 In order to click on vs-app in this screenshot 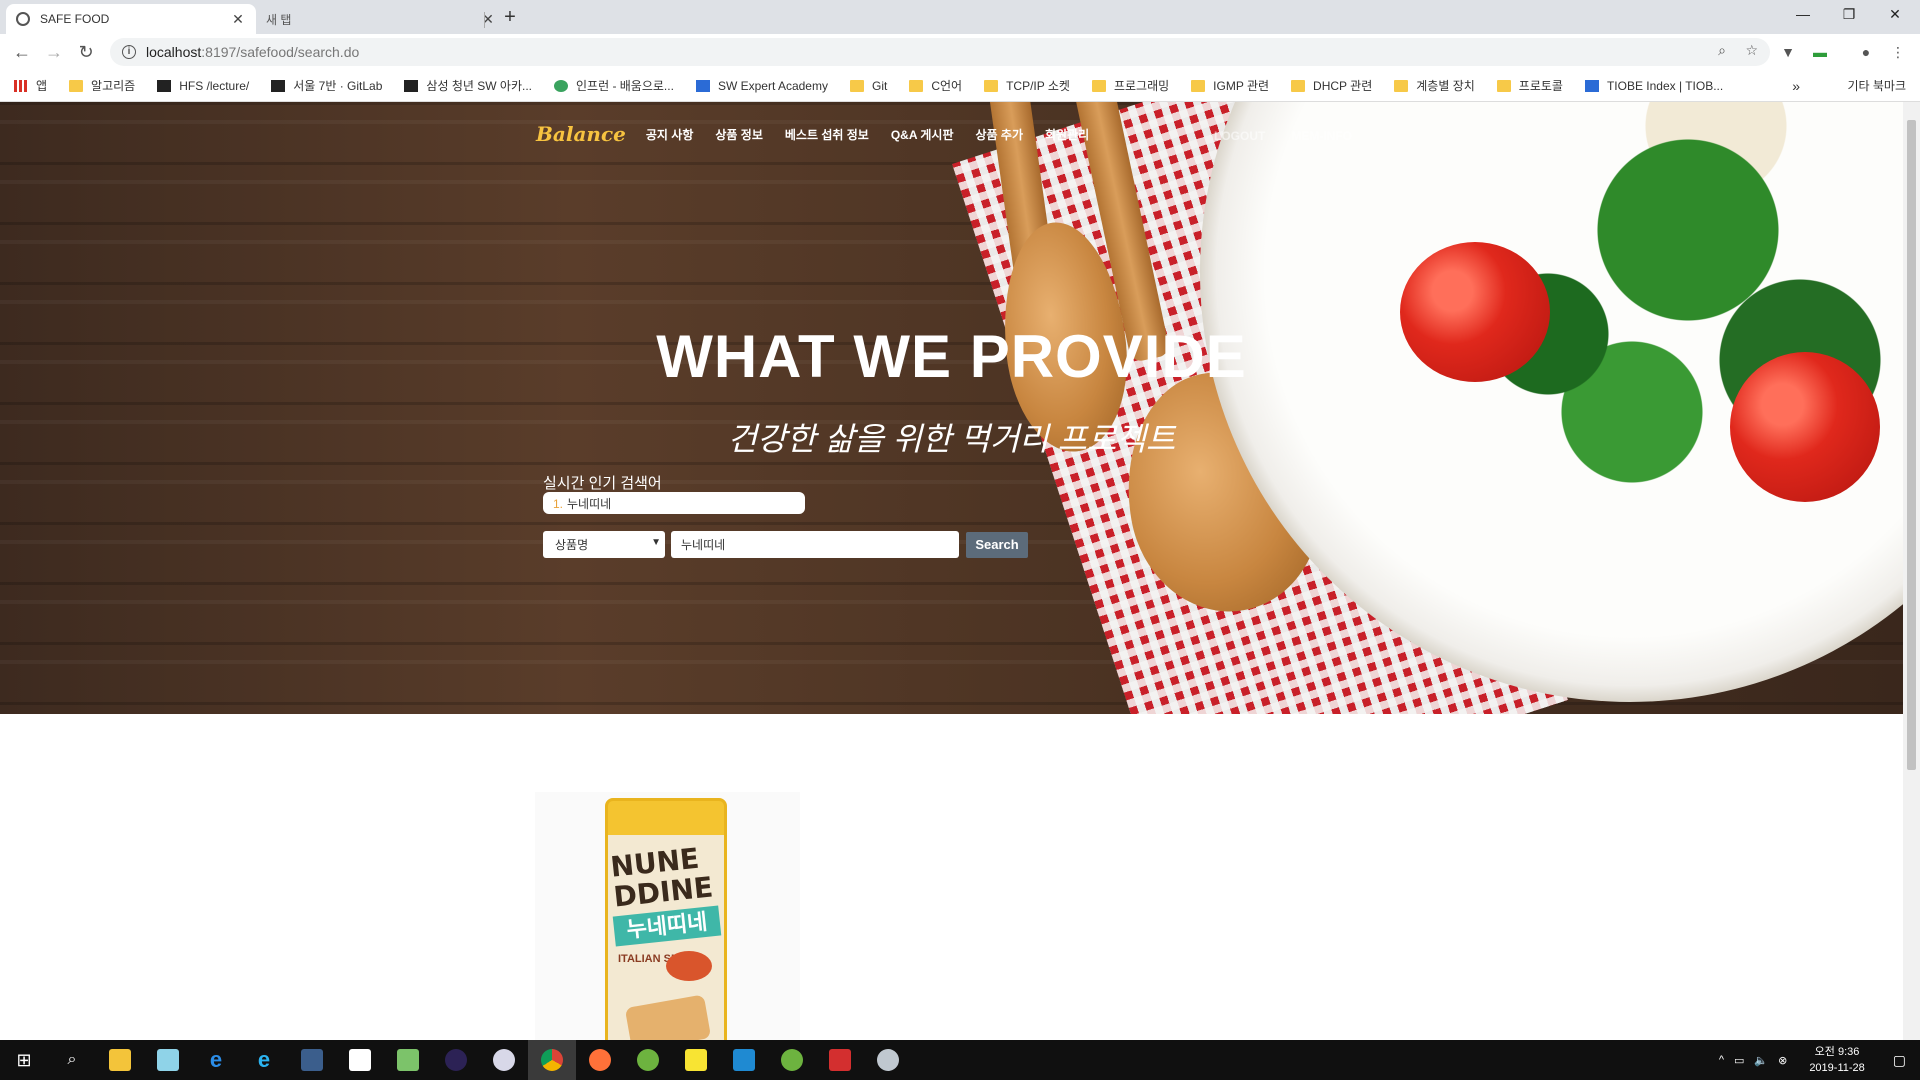, I will do `click(312, 1060)`.